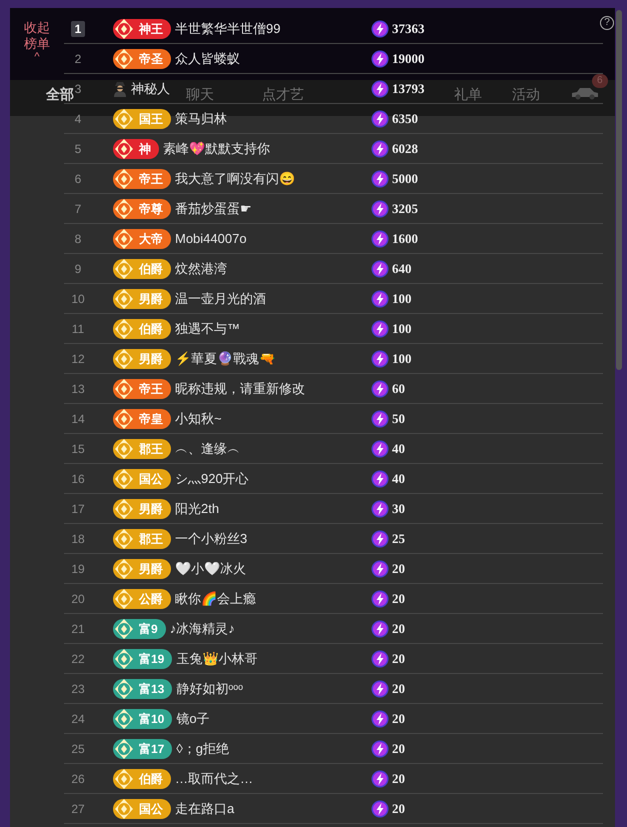 Image resolution: width=627 pixels, height=827 pixels. What do you see at coordinates (210, 688) in the screenshot?
I see `user-name: 静好如初ᵒᵒᵒ` at bounding box center [210, 688].